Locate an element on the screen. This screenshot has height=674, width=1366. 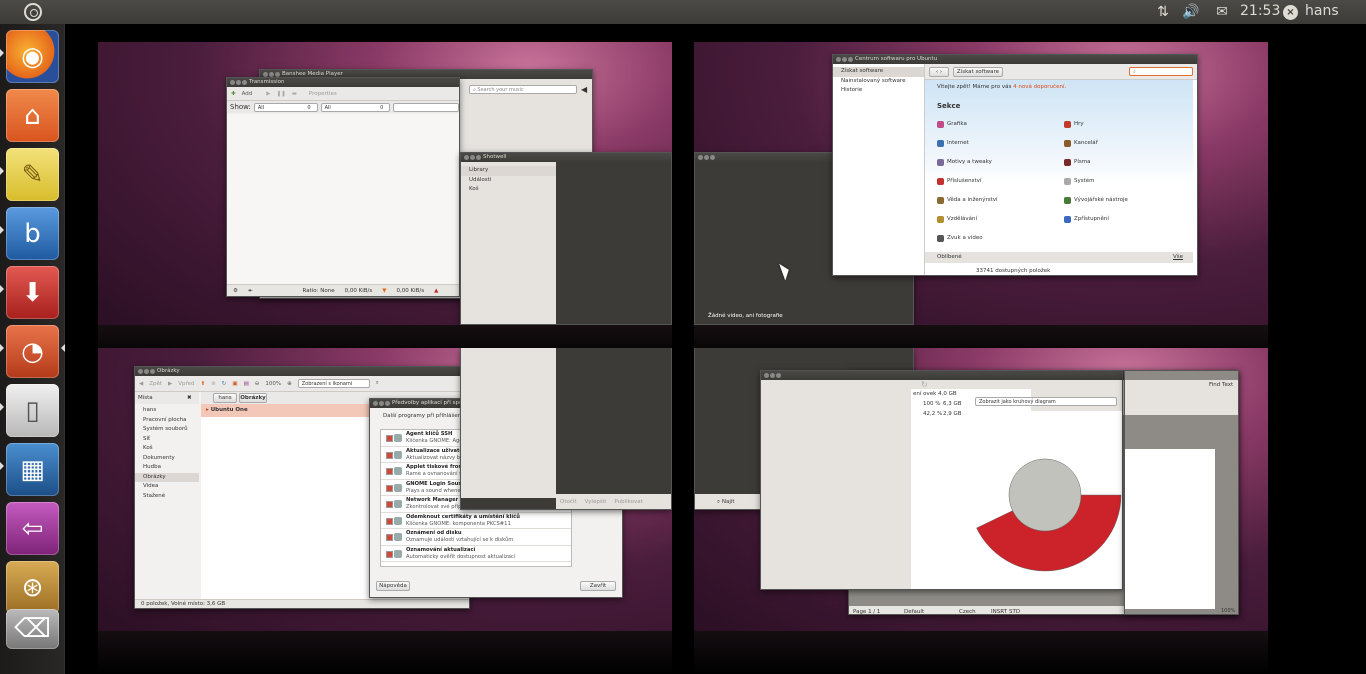
find-text-field: Find Text is located at coordinates (1221, 385).